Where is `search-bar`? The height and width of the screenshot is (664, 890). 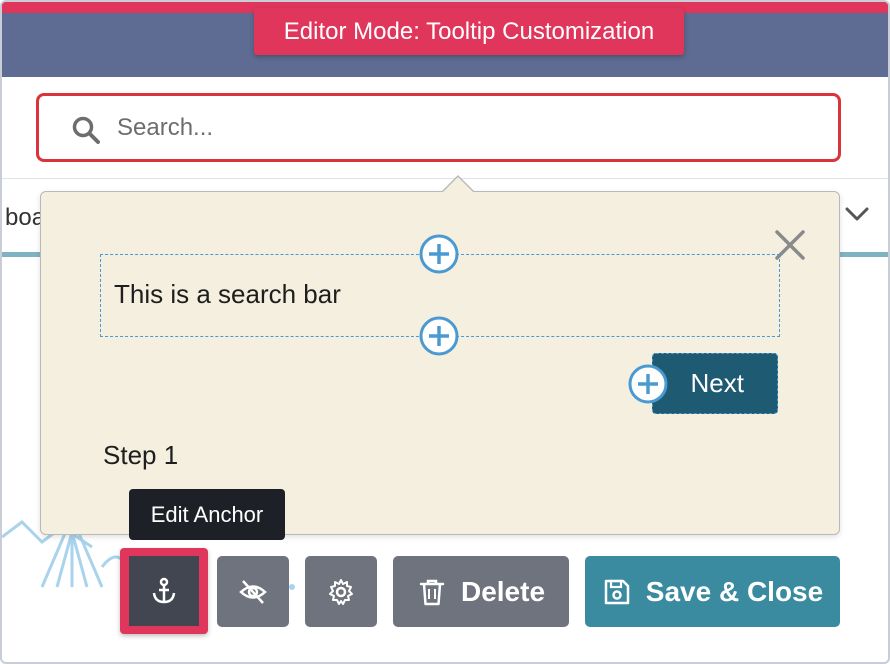 search-bar is located at coordinates (438, 127).